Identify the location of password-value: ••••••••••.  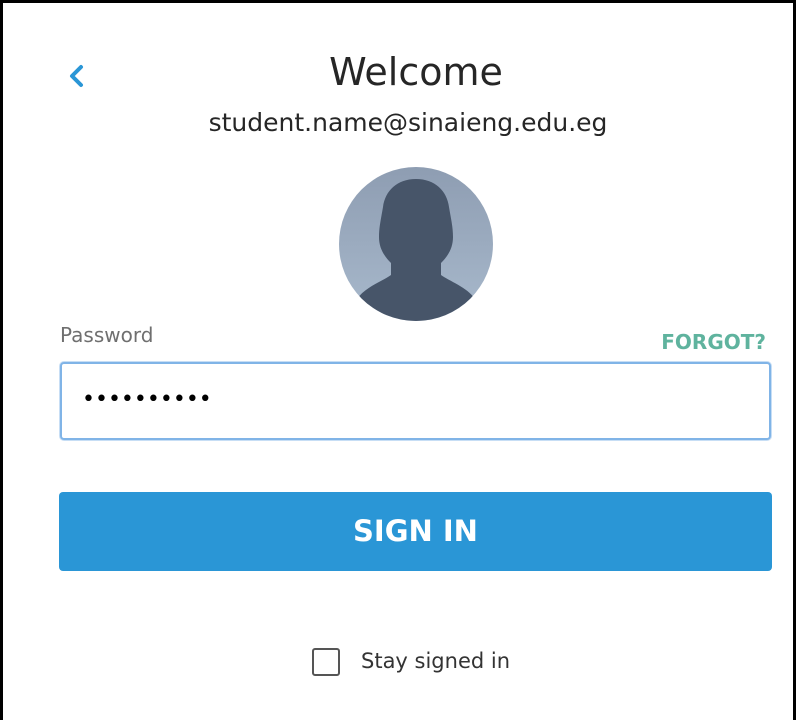
(147, 399).